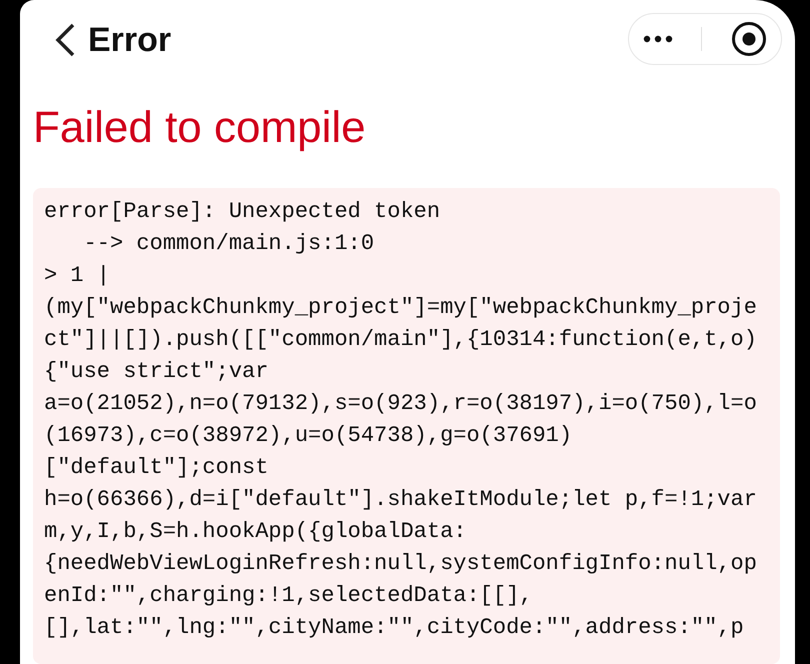  I want to click on code-line: ct"]||[]).push([["common/main"],{10314:function(e,t,o), so click(401, 340).